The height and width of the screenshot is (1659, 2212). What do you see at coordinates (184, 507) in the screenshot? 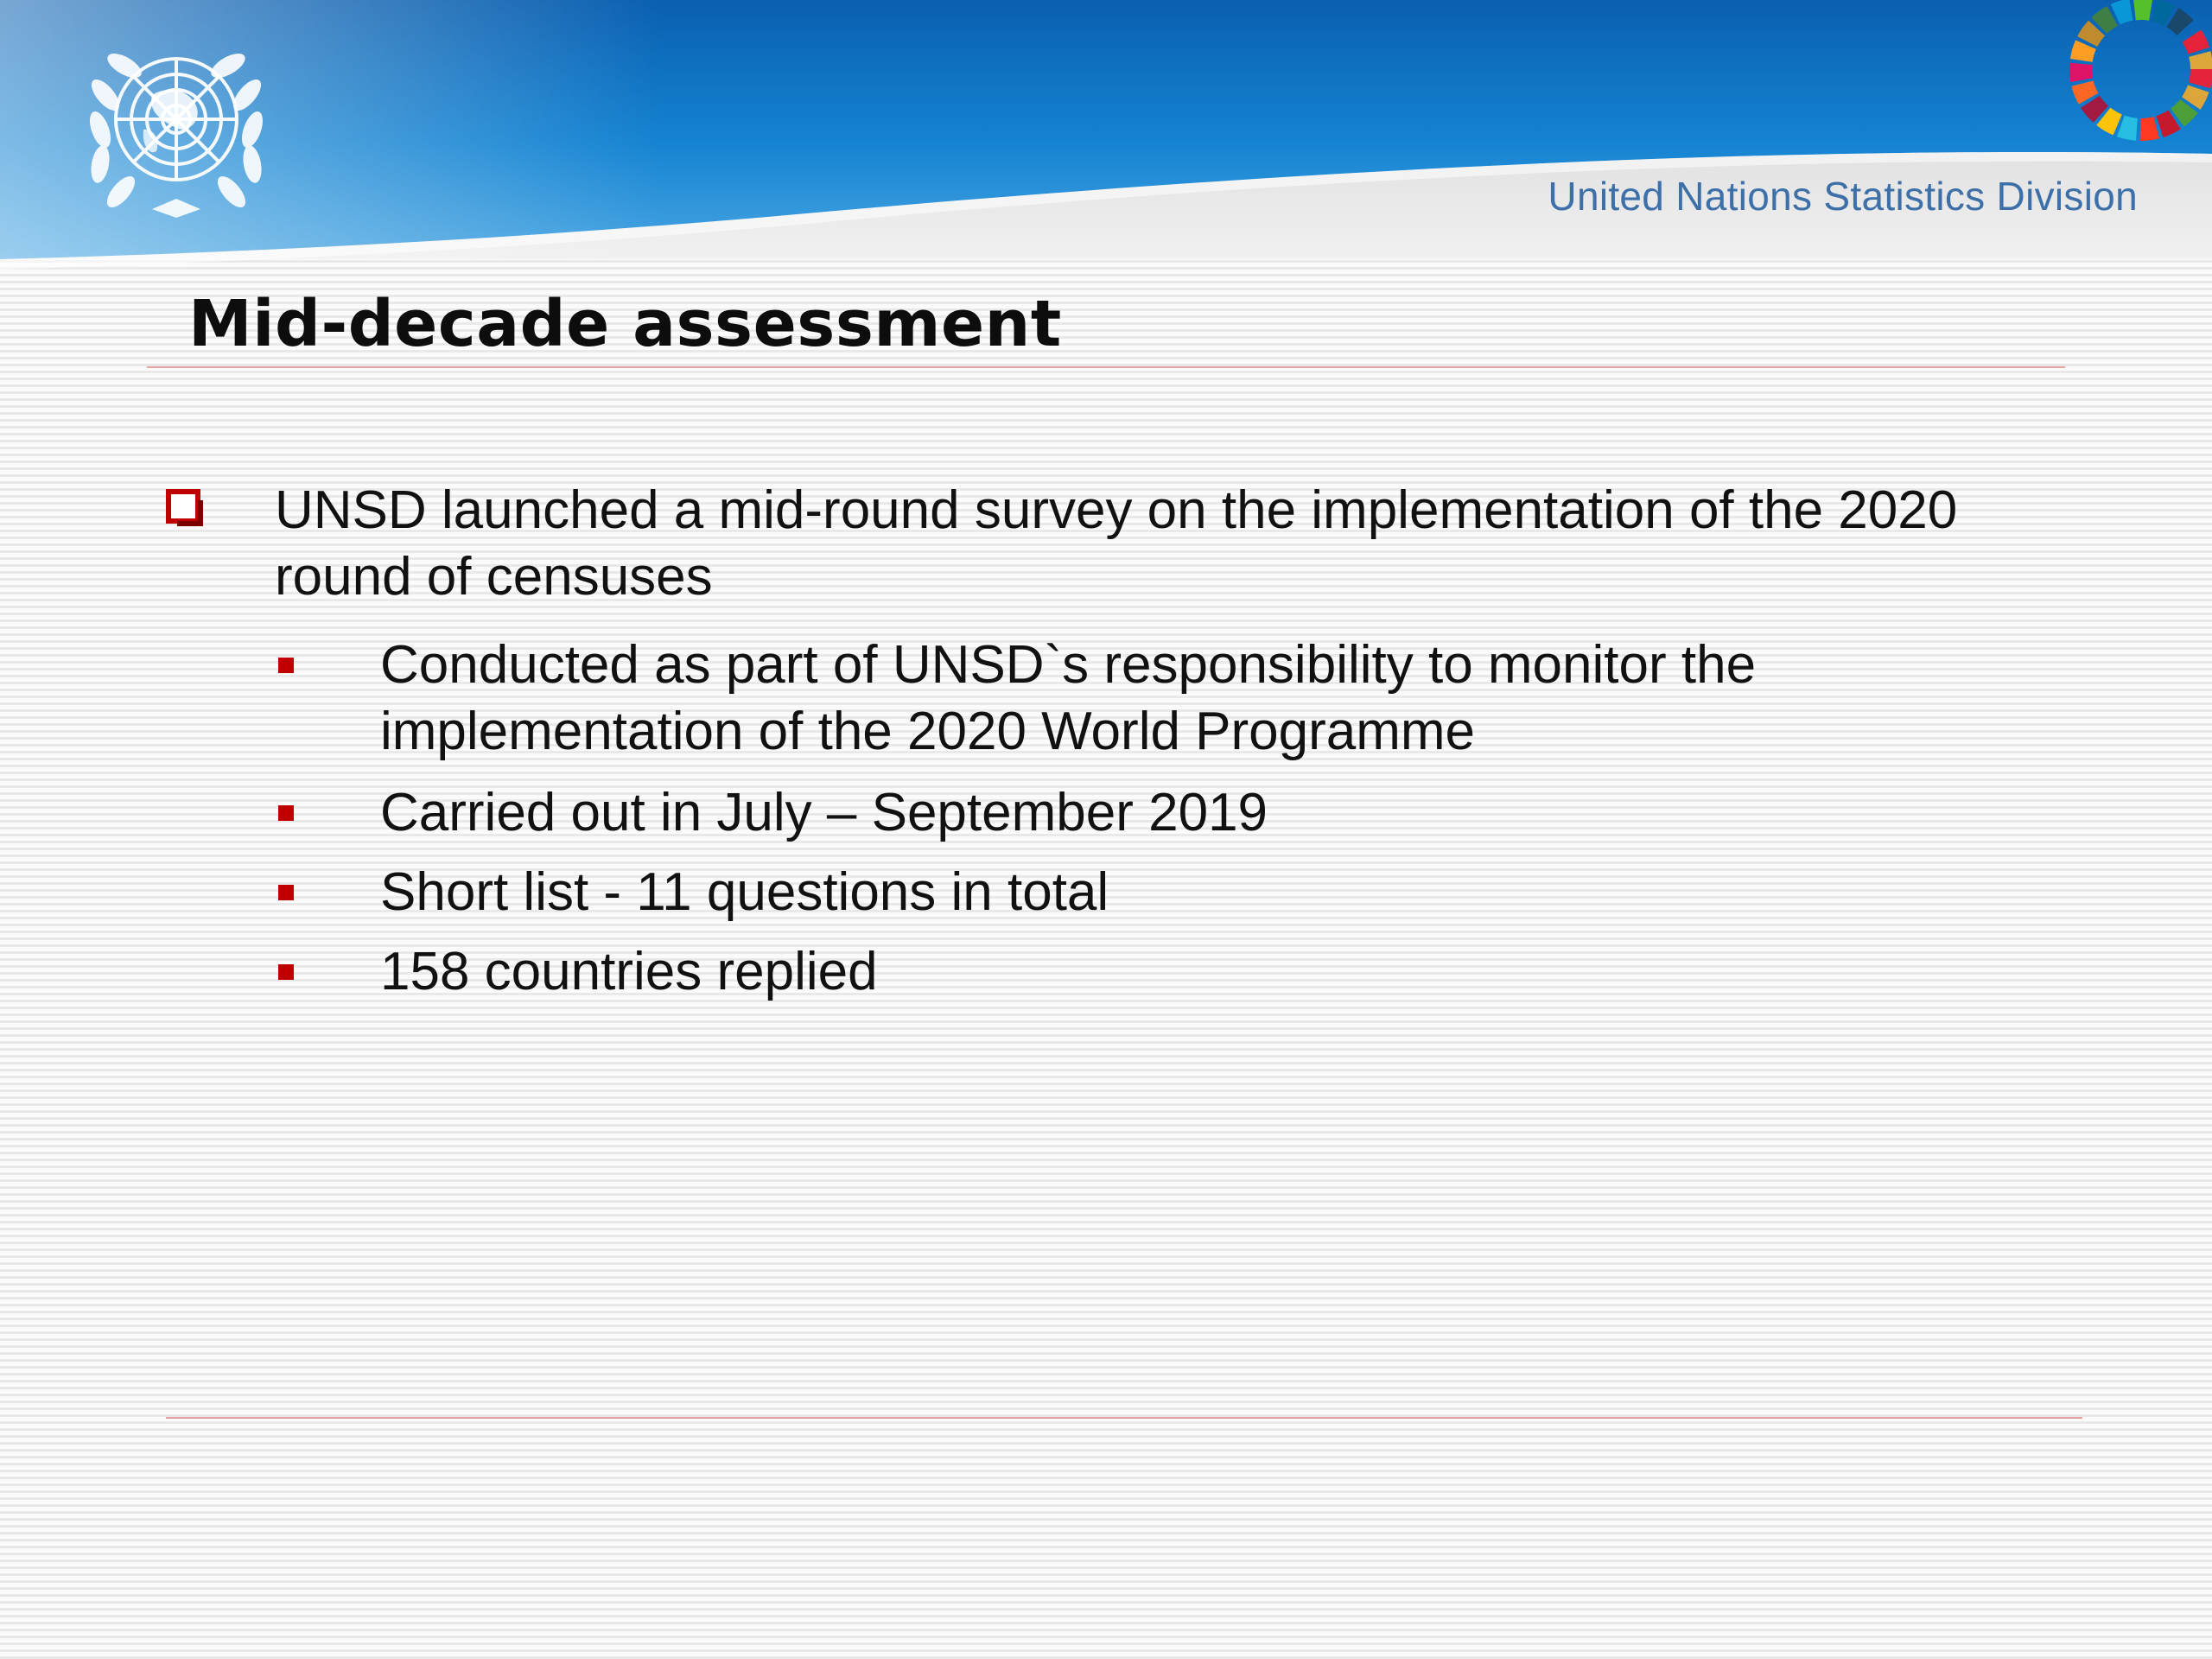
I see `hollow-square-bullet-icon` at bounding box center [184, 507].